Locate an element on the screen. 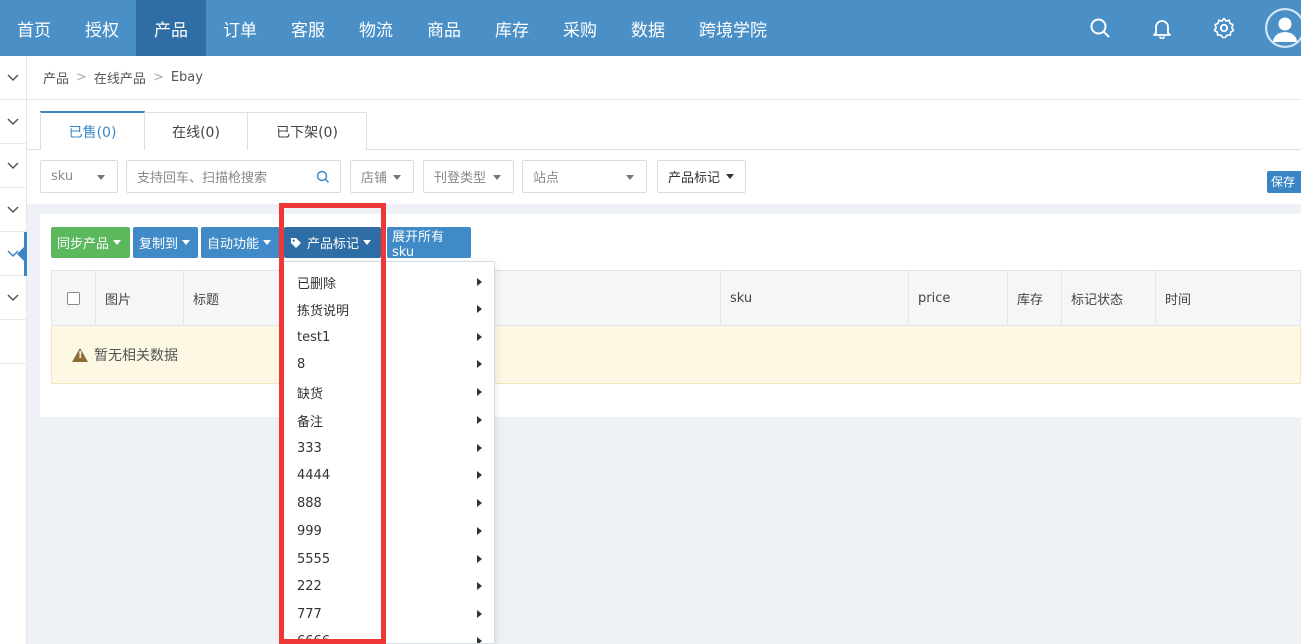  dropdown-item: 已删除 is located at coordinates (389, 282).